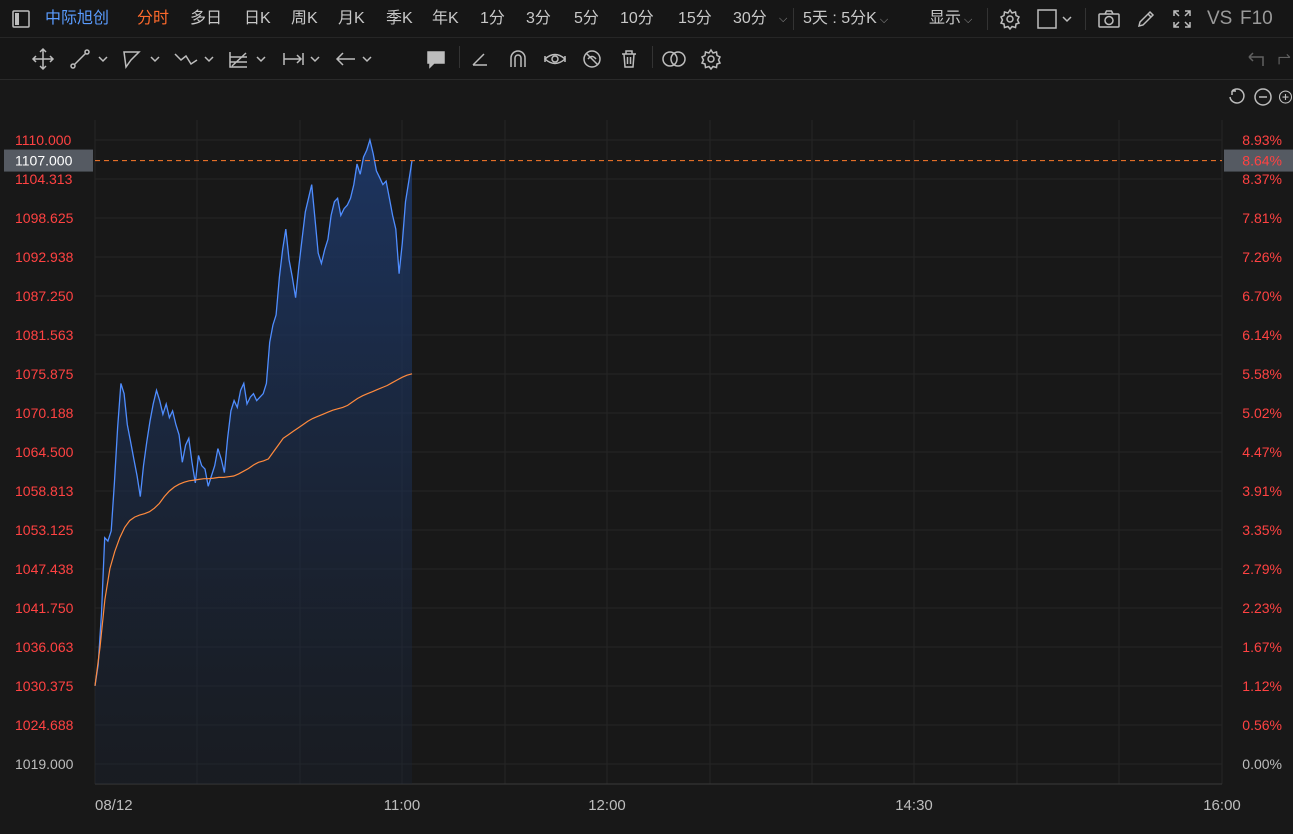 This screenshot has width=1293, height=834. Describe the element at coordinates (445, 19) in the screenshot. I see `period-tab: 年K` at that location.